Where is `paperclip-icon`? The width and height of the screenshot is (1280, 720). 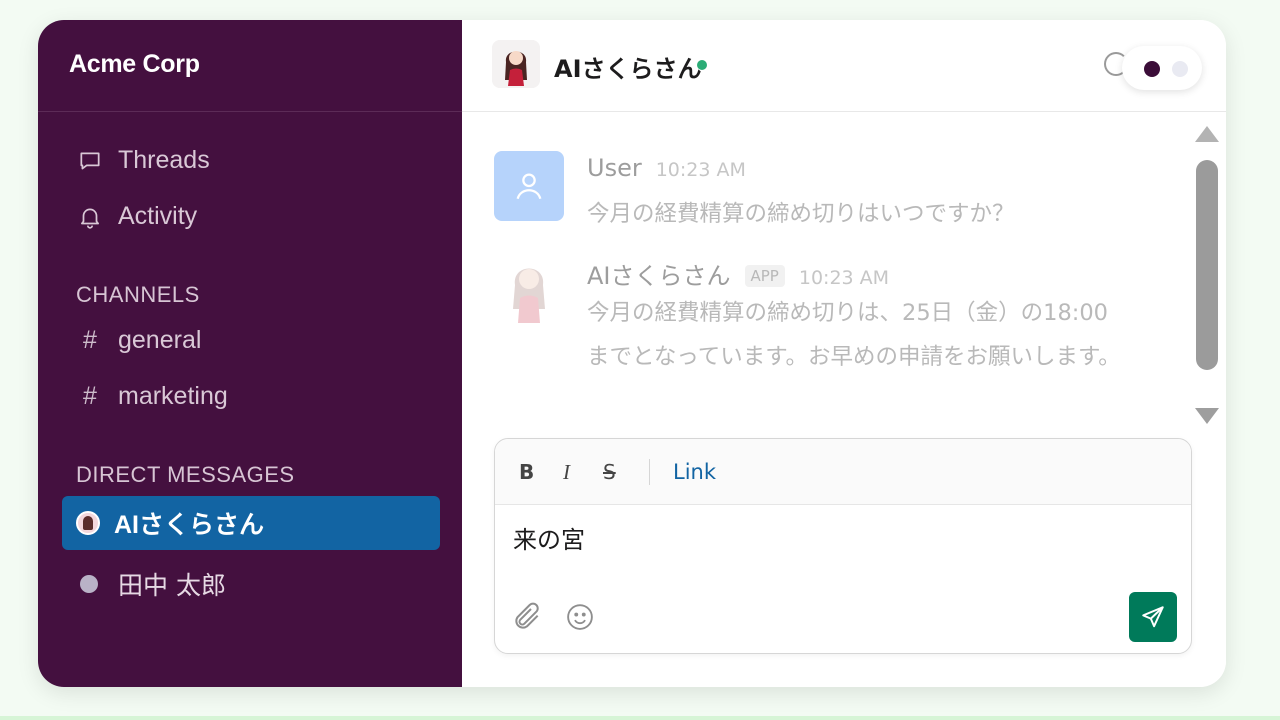
paperclip-icon is located at coordinates (527, 617).